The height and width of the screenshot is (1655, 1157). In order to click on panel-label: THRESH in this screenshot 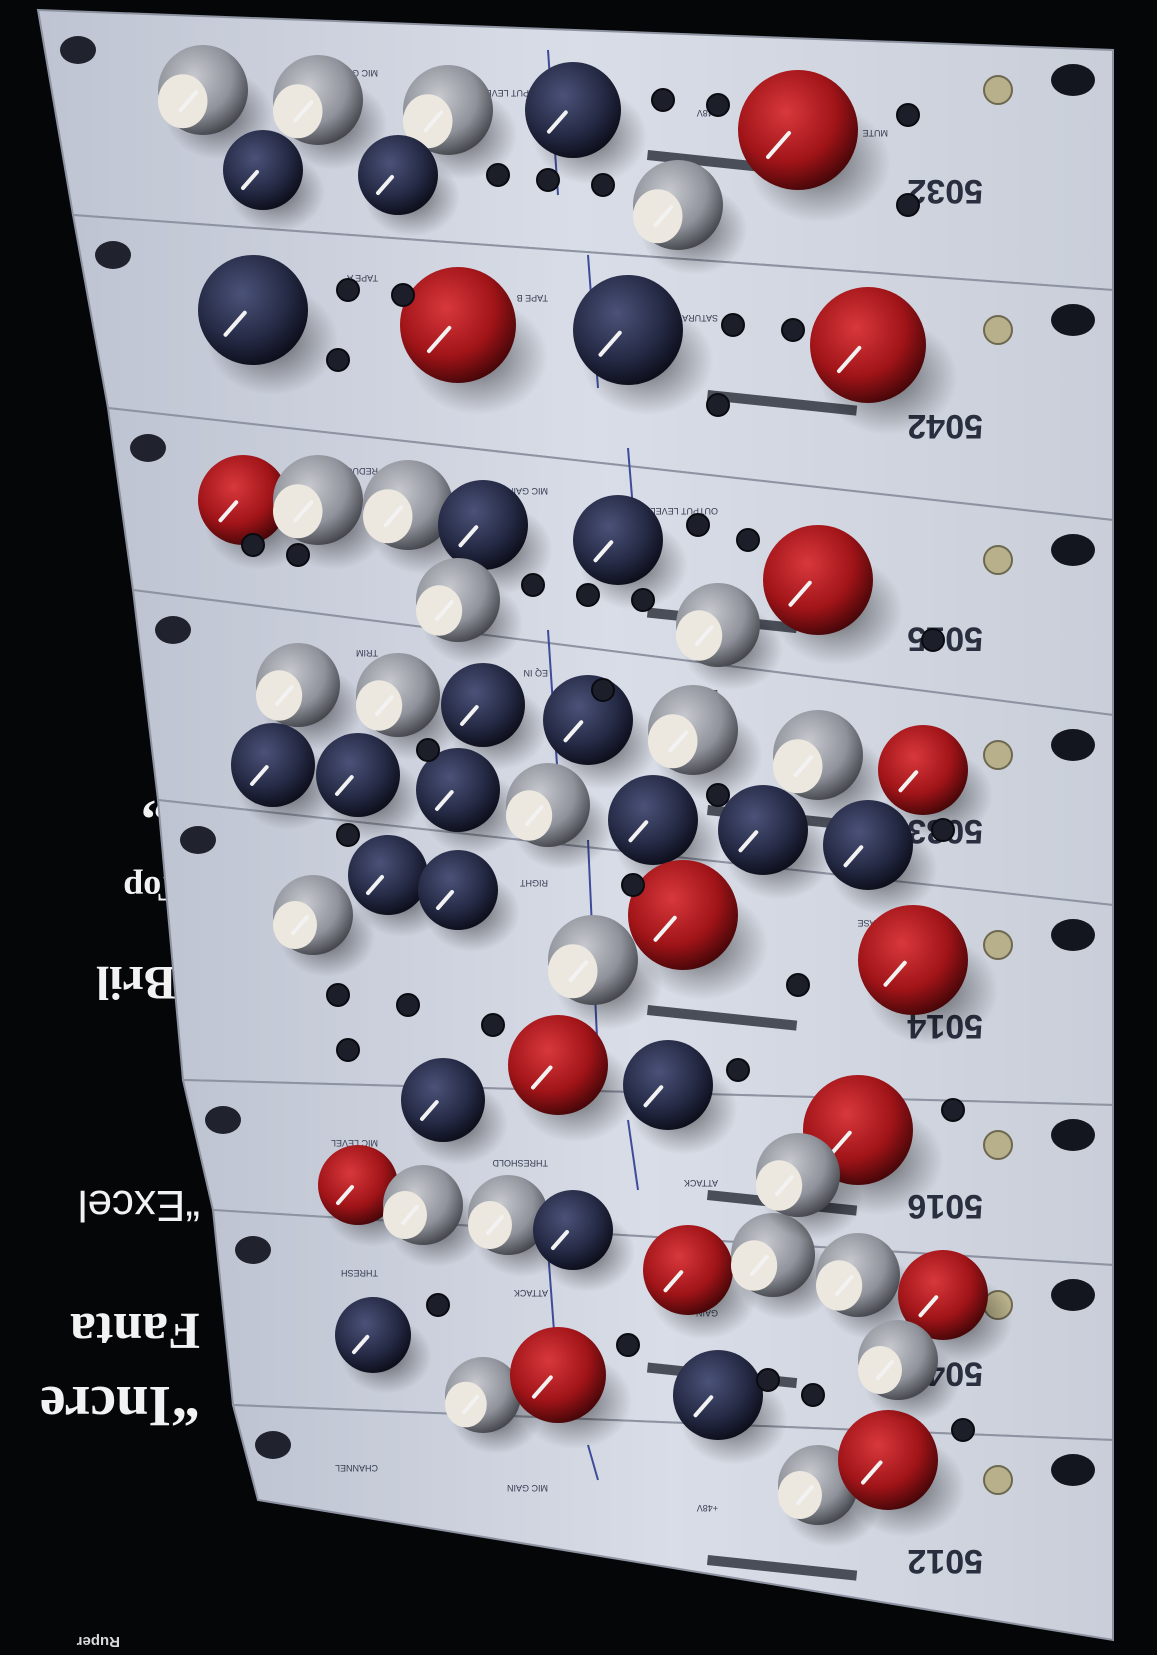, I will do `click(359, 1273)`.